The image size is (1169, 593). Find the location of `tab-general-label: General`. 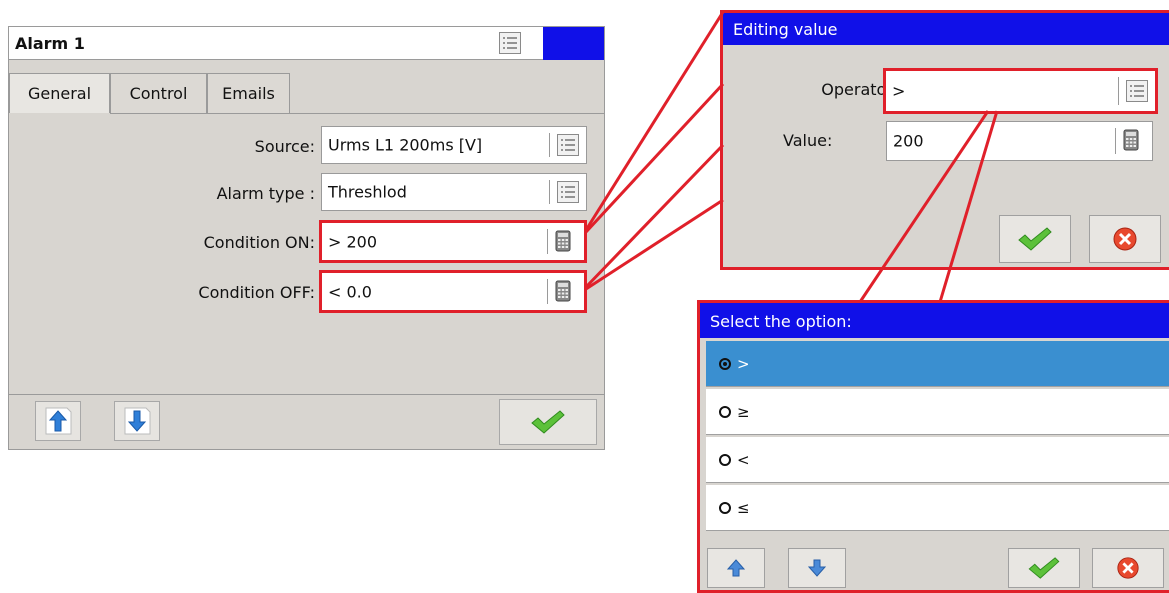

tab-general-label: General is located at coordinates (59, 93).